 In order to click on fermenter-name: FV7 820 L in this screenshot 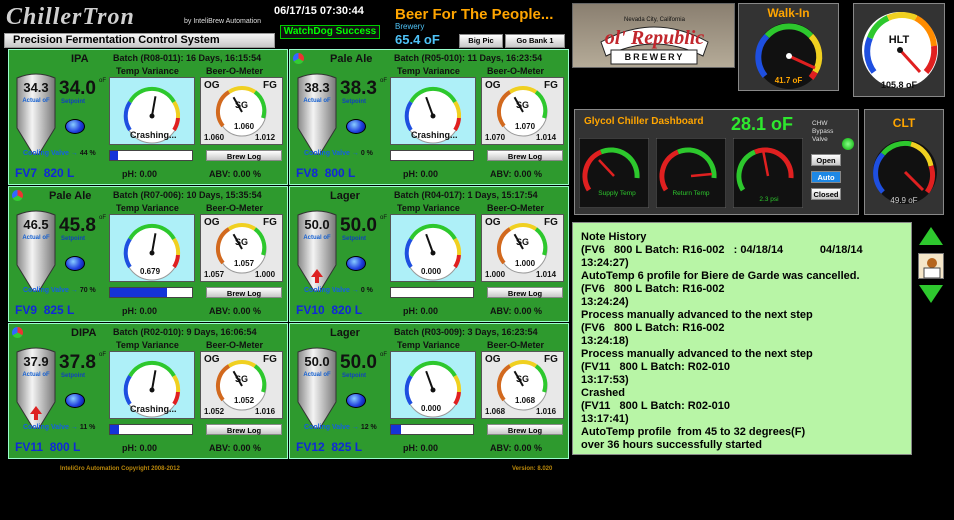, I will do `click(44, 173)`.